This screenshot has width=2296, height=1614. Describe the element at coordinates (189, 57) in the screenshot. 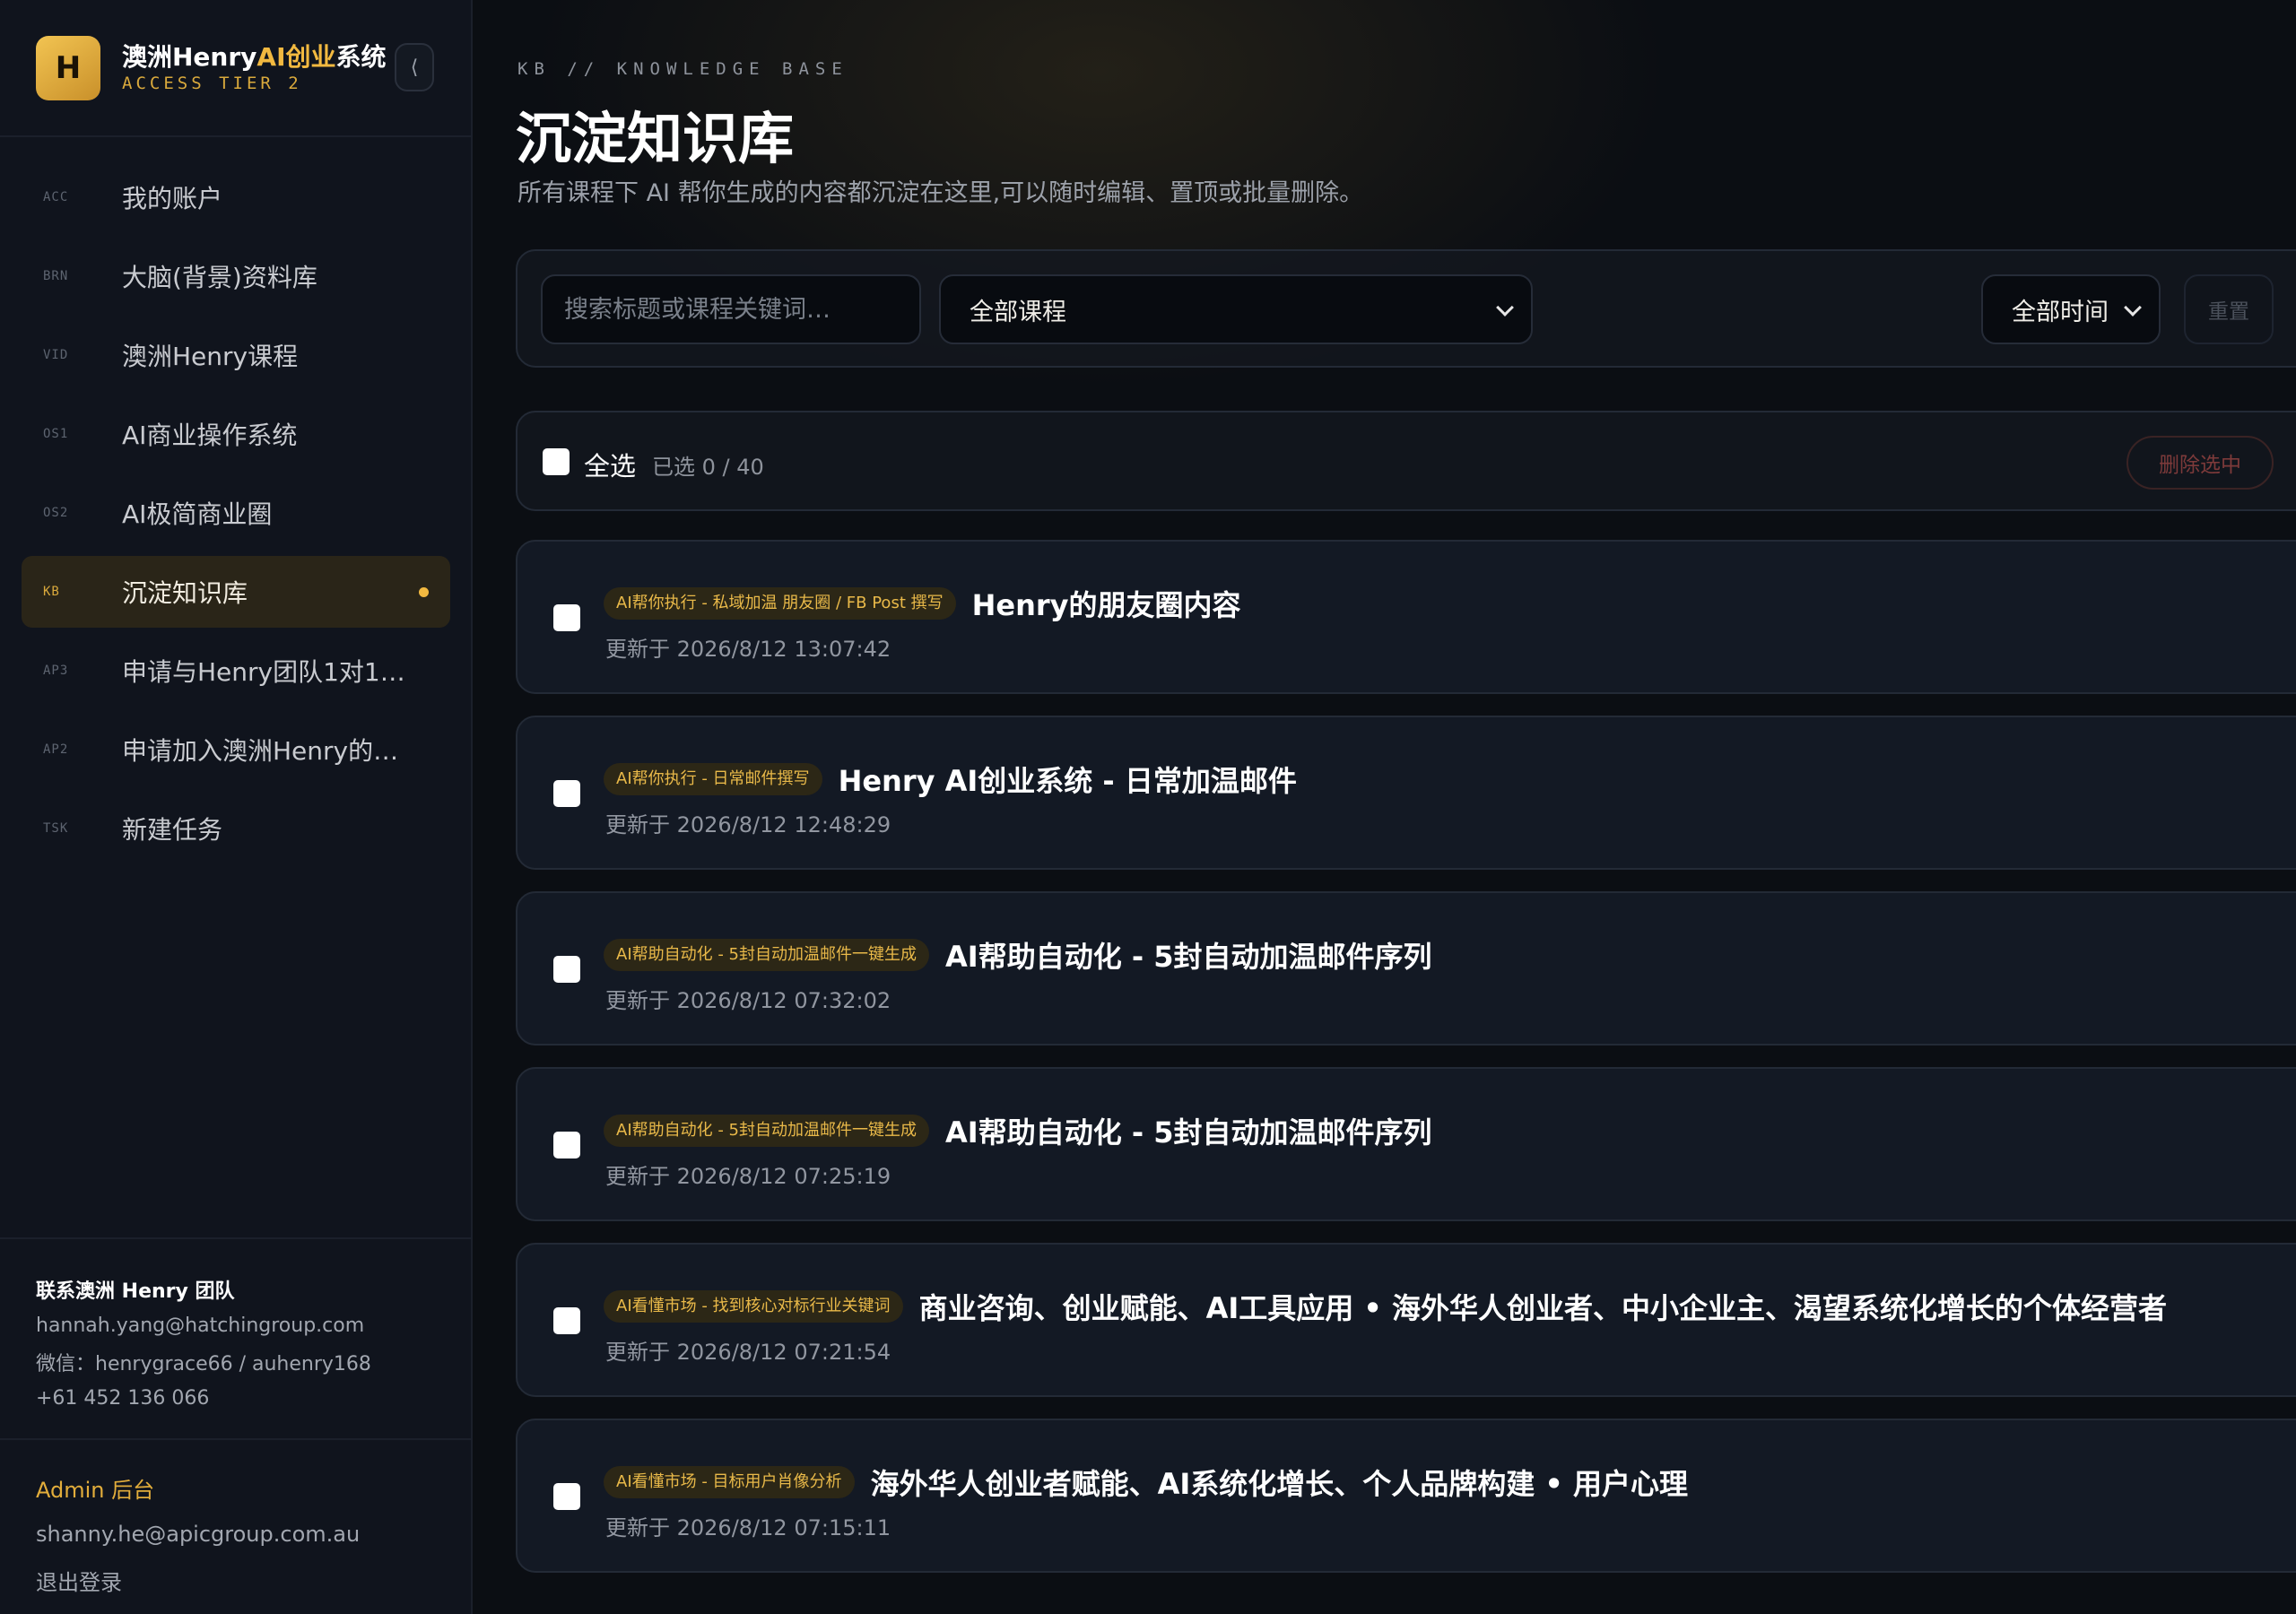

I see `brand-title-prefix: 澳洲Henry` at that location.